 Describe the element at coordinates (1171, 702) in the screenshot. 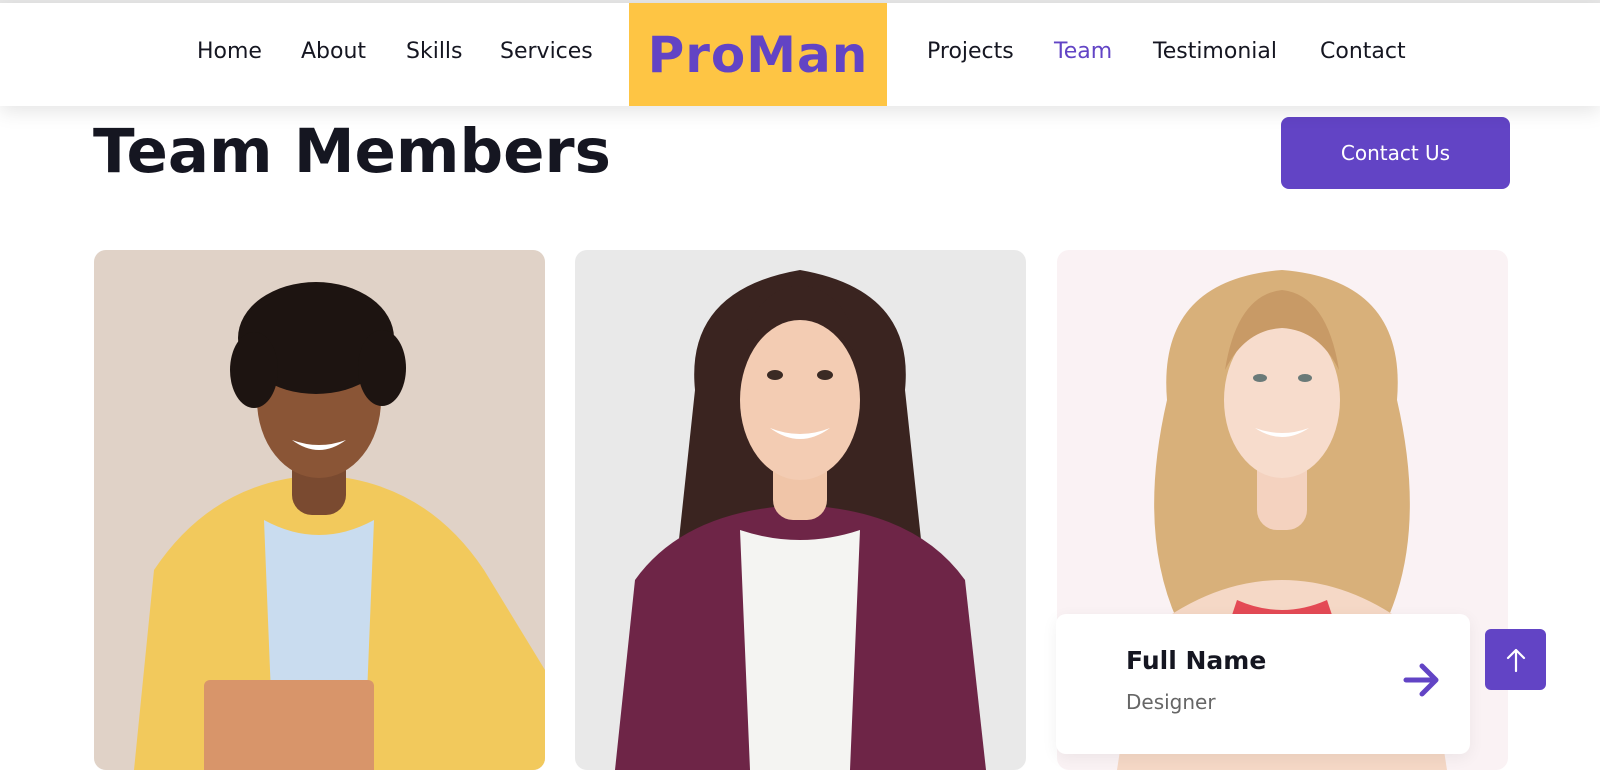

I see `member-role: Designer` at that location.